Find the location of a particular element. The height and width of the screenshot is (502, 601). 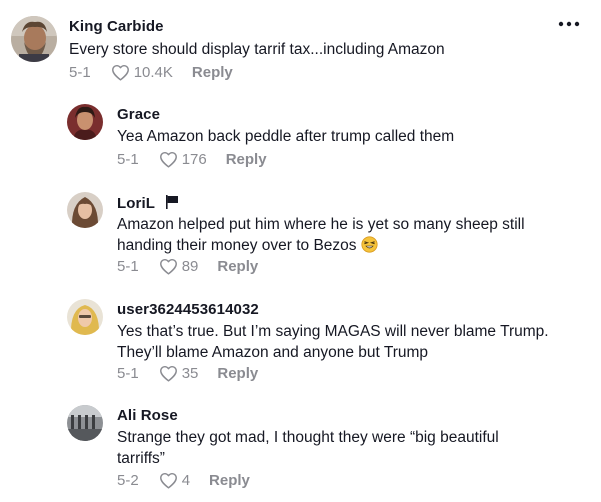

comment-author: user3624453614032 is located at coordinates (188, 309).